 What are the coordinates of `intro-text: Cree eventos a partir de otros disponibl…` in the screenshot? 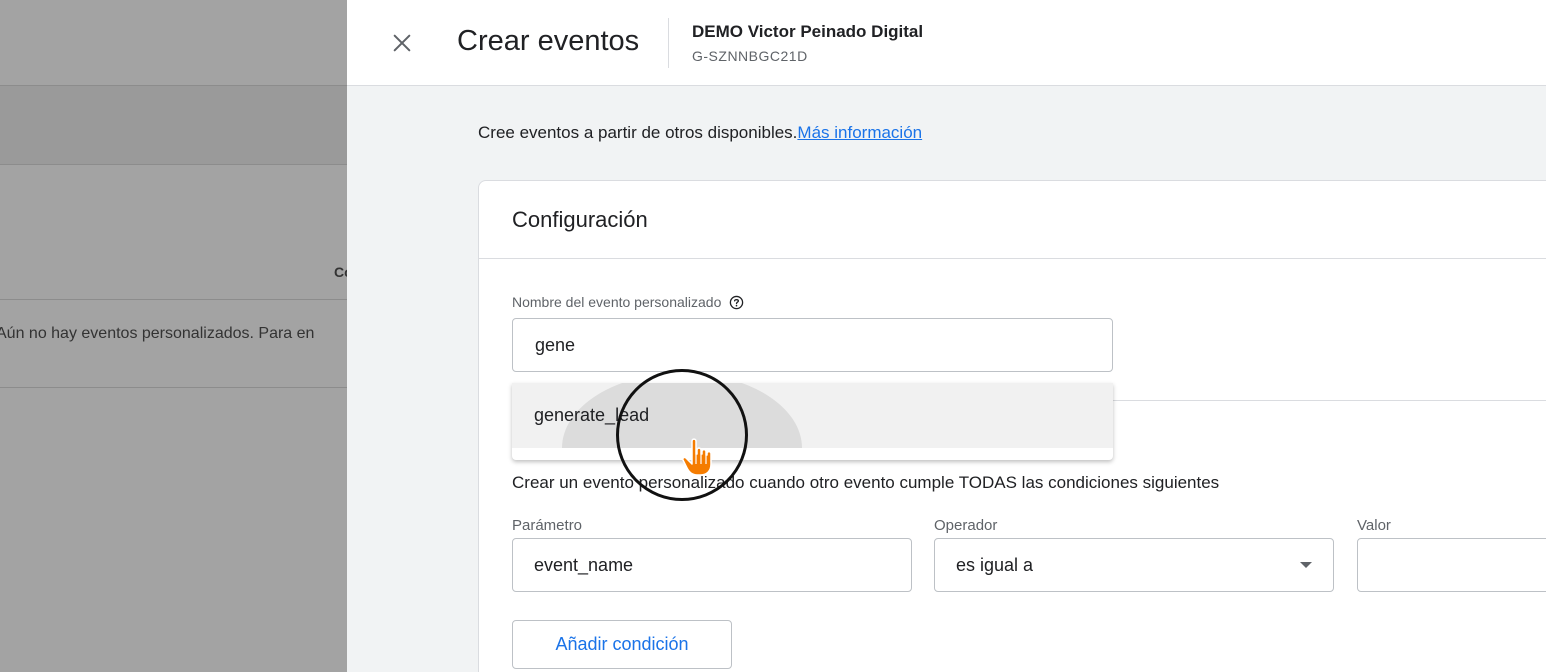 It's located at (700, 133).